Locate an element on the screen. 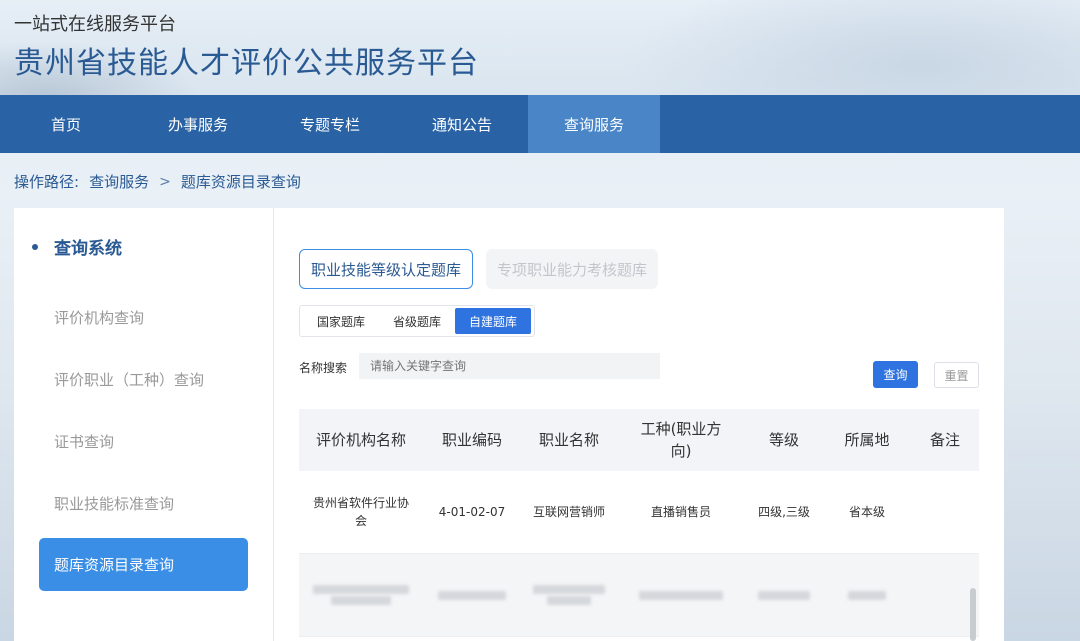  search-input is located at coordinates (509, 366).